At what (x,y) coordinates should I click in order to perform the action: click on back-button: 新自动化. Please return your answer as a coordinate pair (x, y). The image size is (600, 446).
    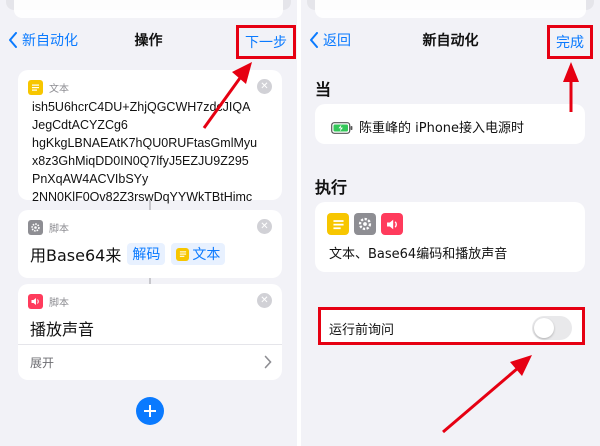
    Looking at the image, I should click on (43, 40).